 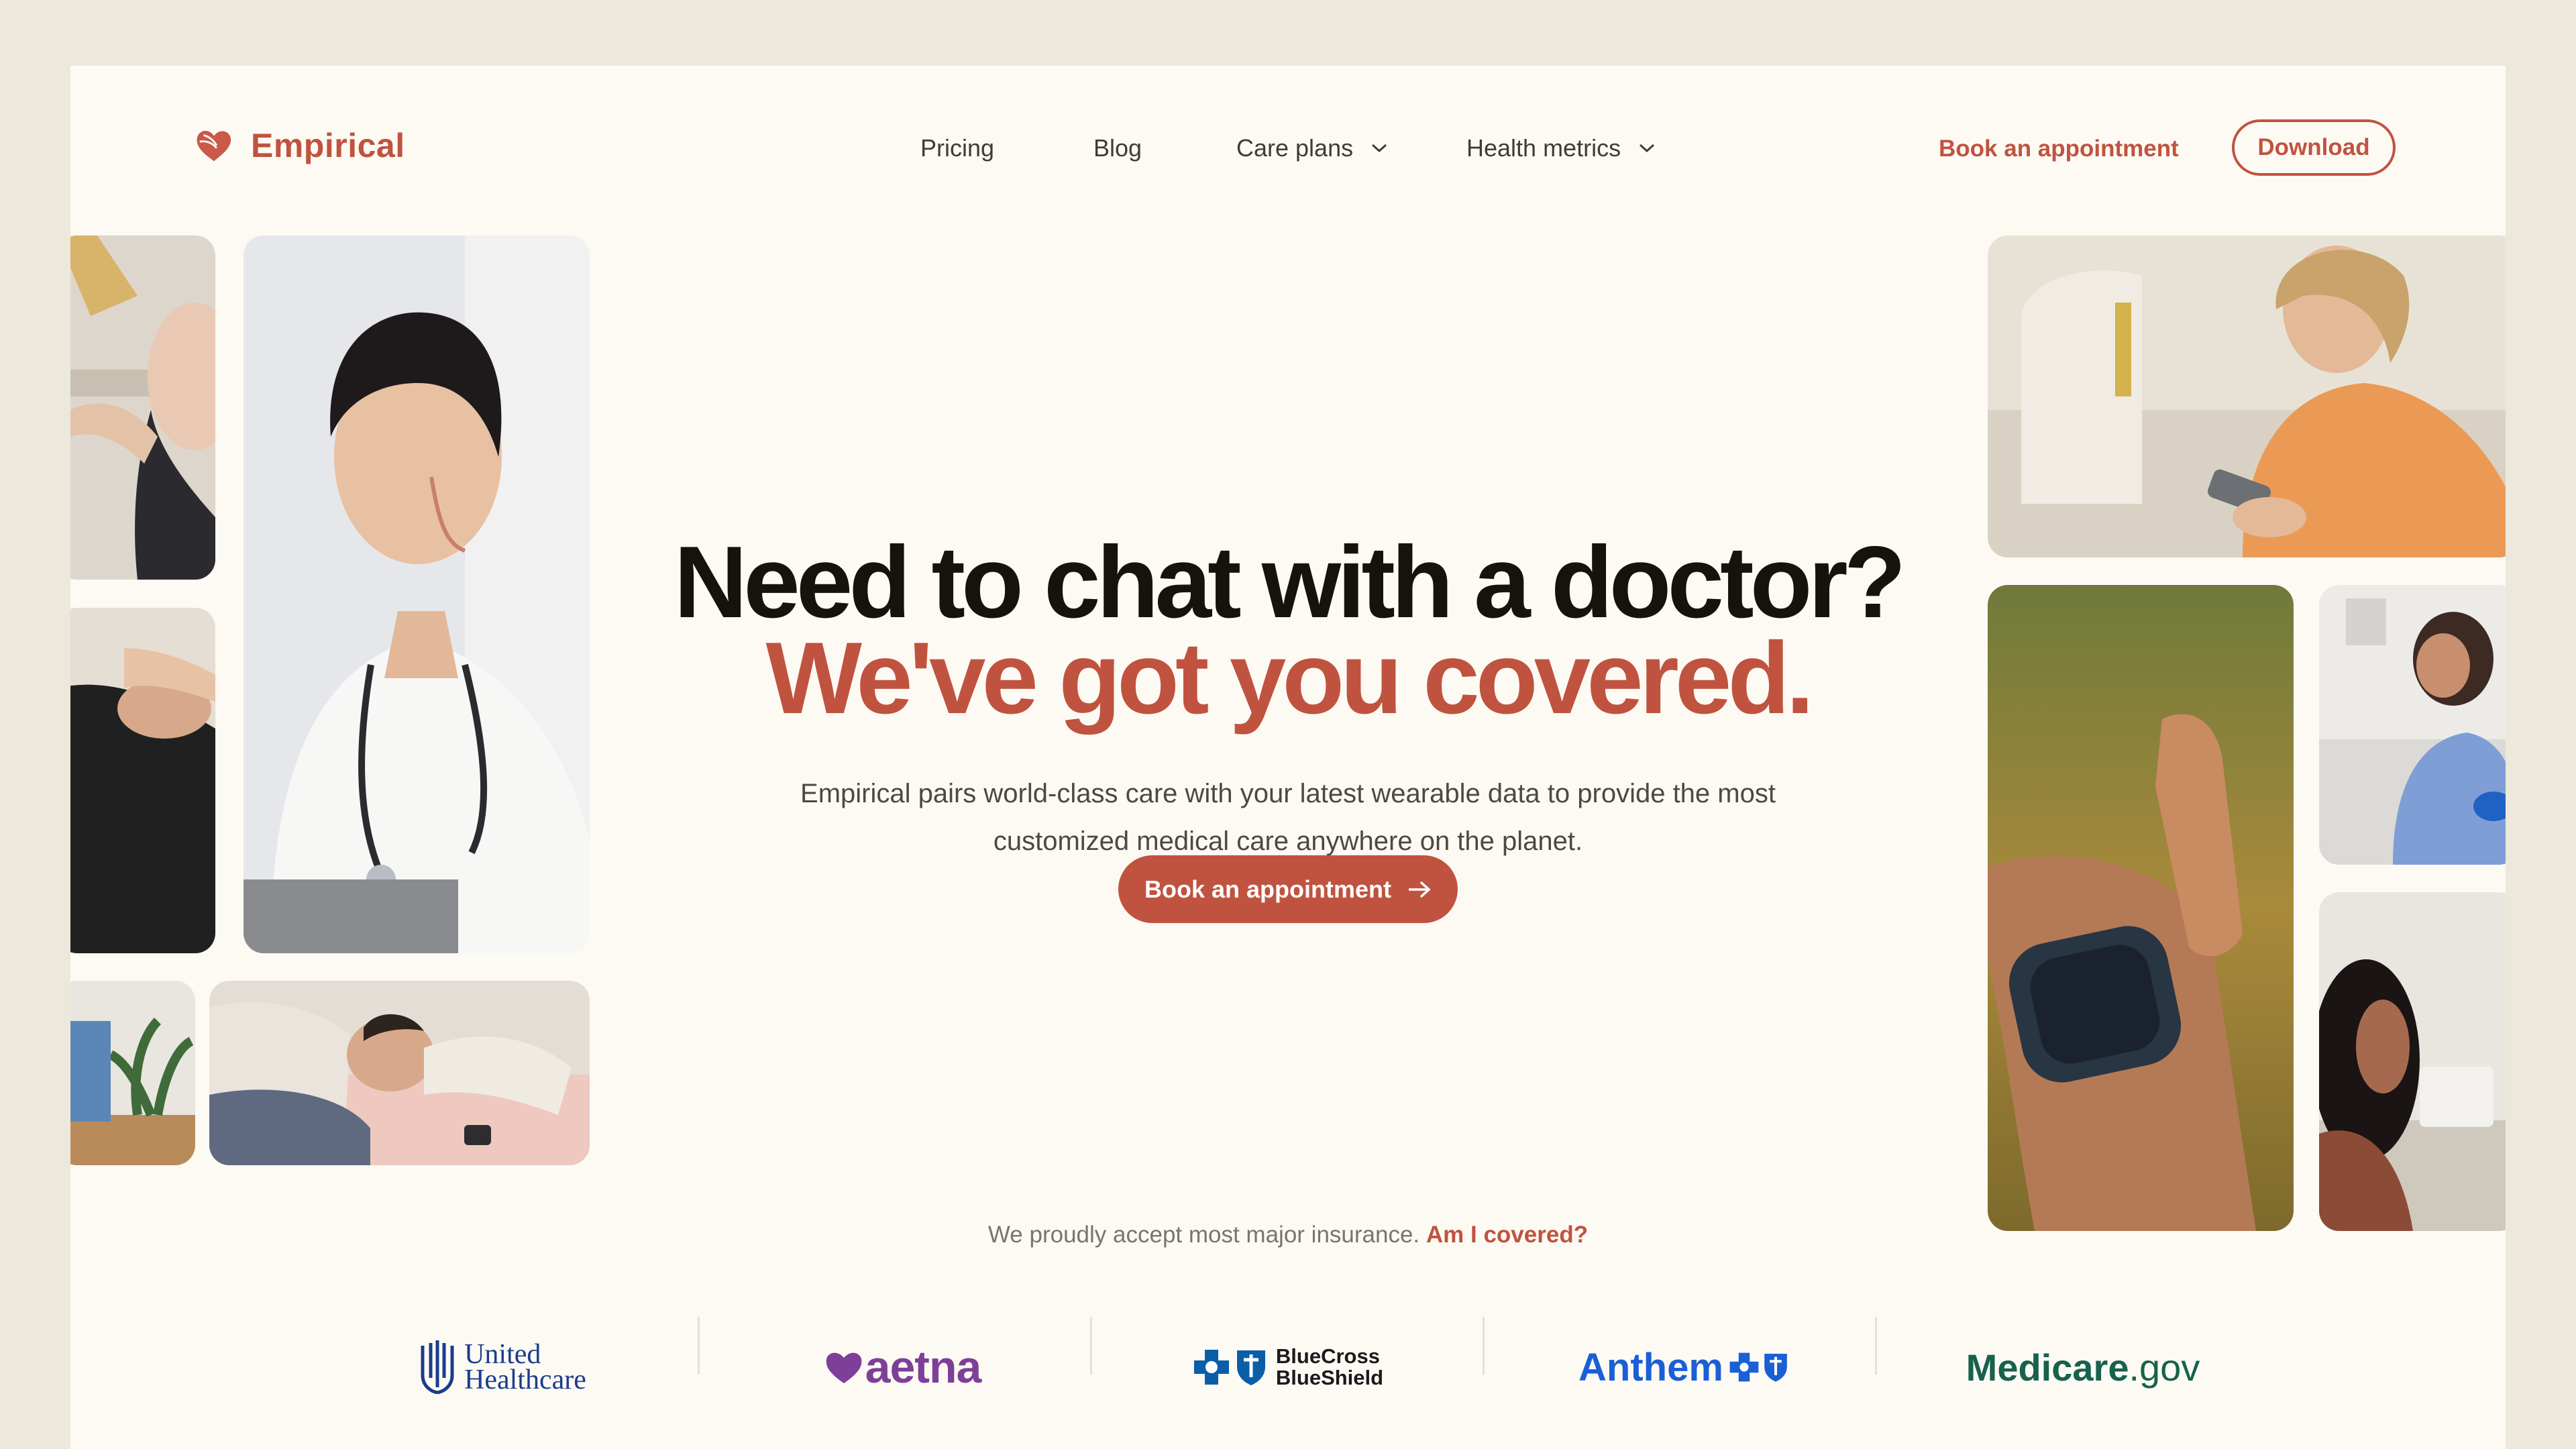 What do you see at coordinates (1420, 889) in the screenshot?
I see `arrow-right-icon` at bounding box center [1420, 889].